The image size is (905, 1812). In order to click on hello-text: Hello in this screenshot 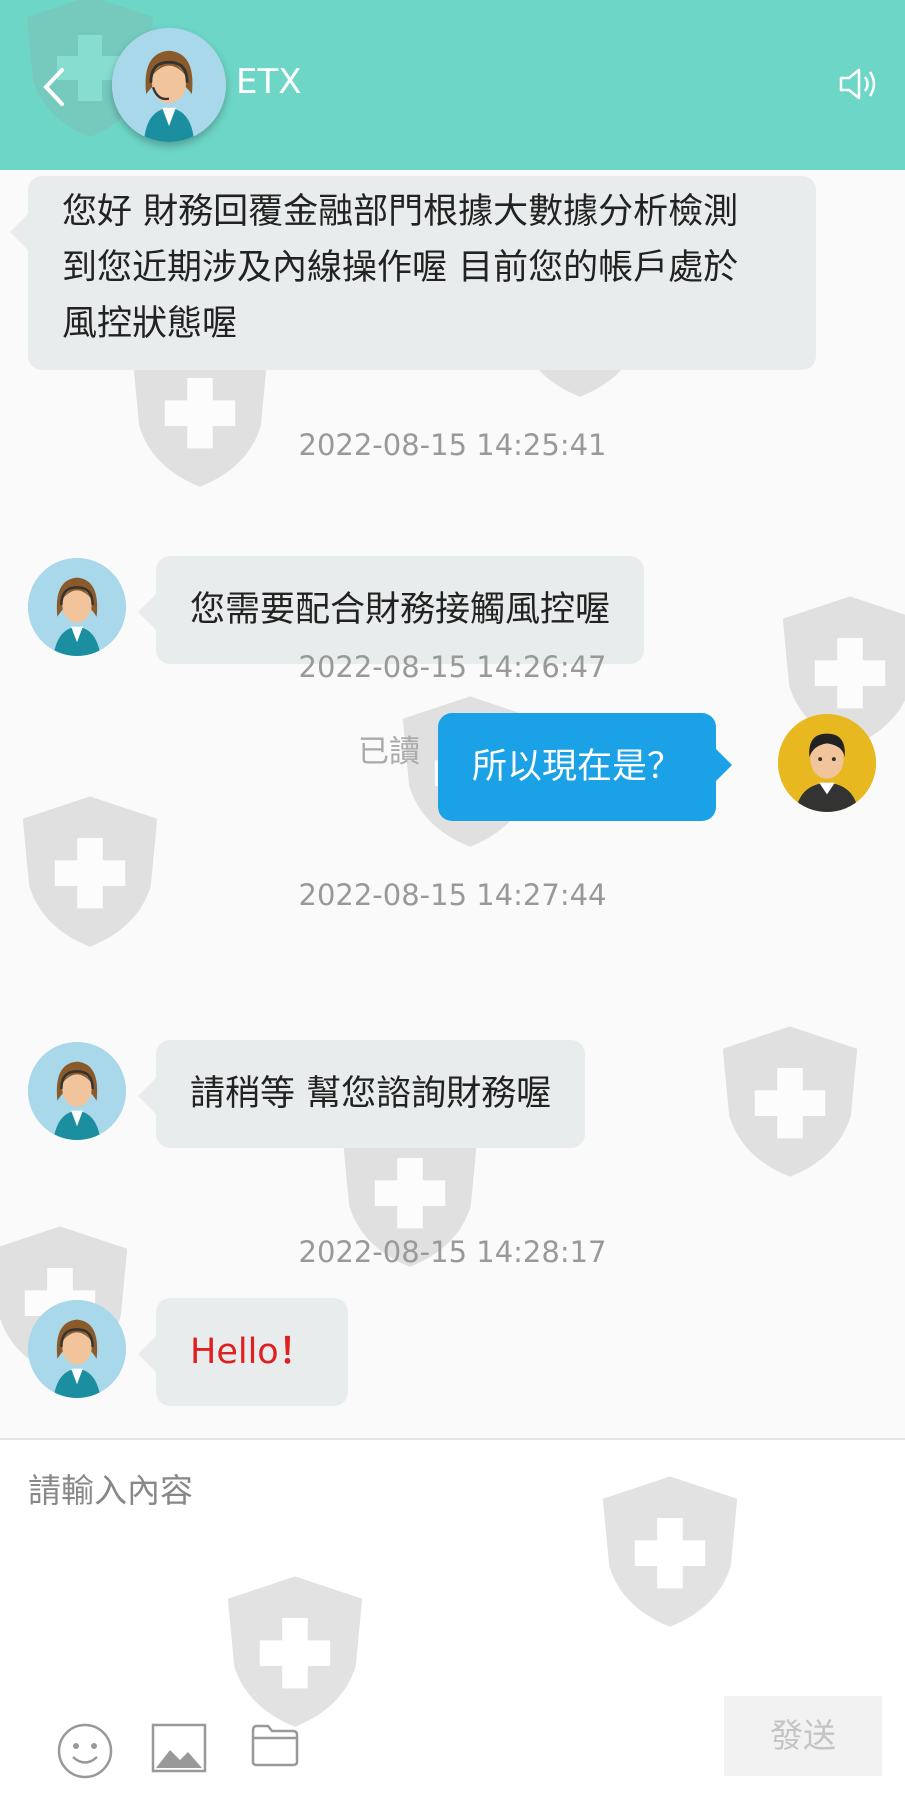, I will do `click(234, 1352)`.